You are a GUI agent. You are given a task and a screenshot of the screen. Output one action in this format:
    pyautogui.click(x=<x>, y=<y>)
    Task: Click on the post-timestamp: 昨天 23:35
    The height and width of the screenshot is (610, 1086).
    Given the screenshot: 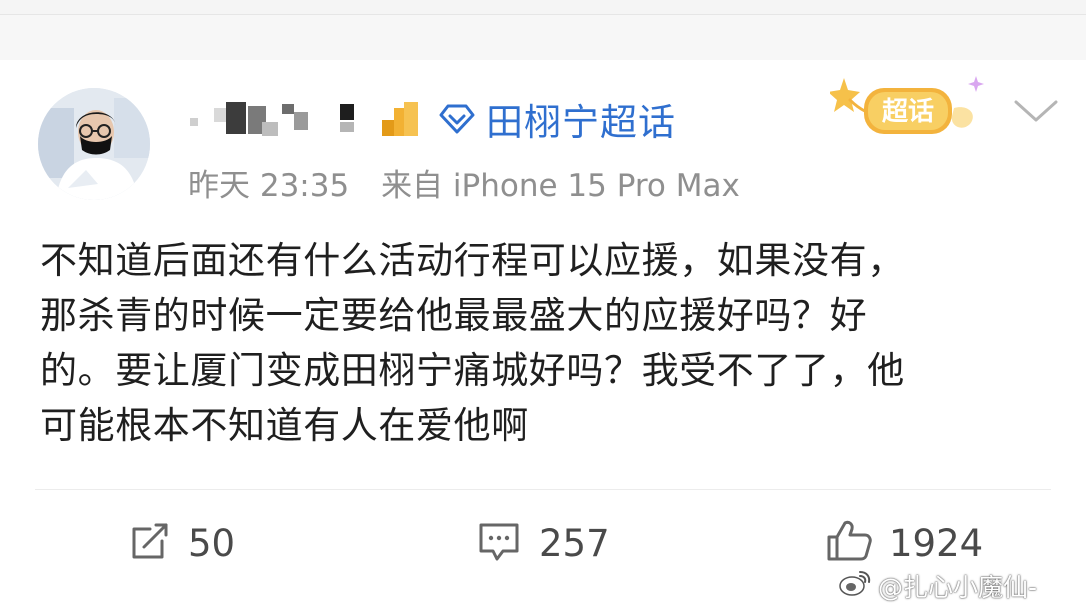 What is the action you would take?
    pyautogui.click(x=269, y=186)
    